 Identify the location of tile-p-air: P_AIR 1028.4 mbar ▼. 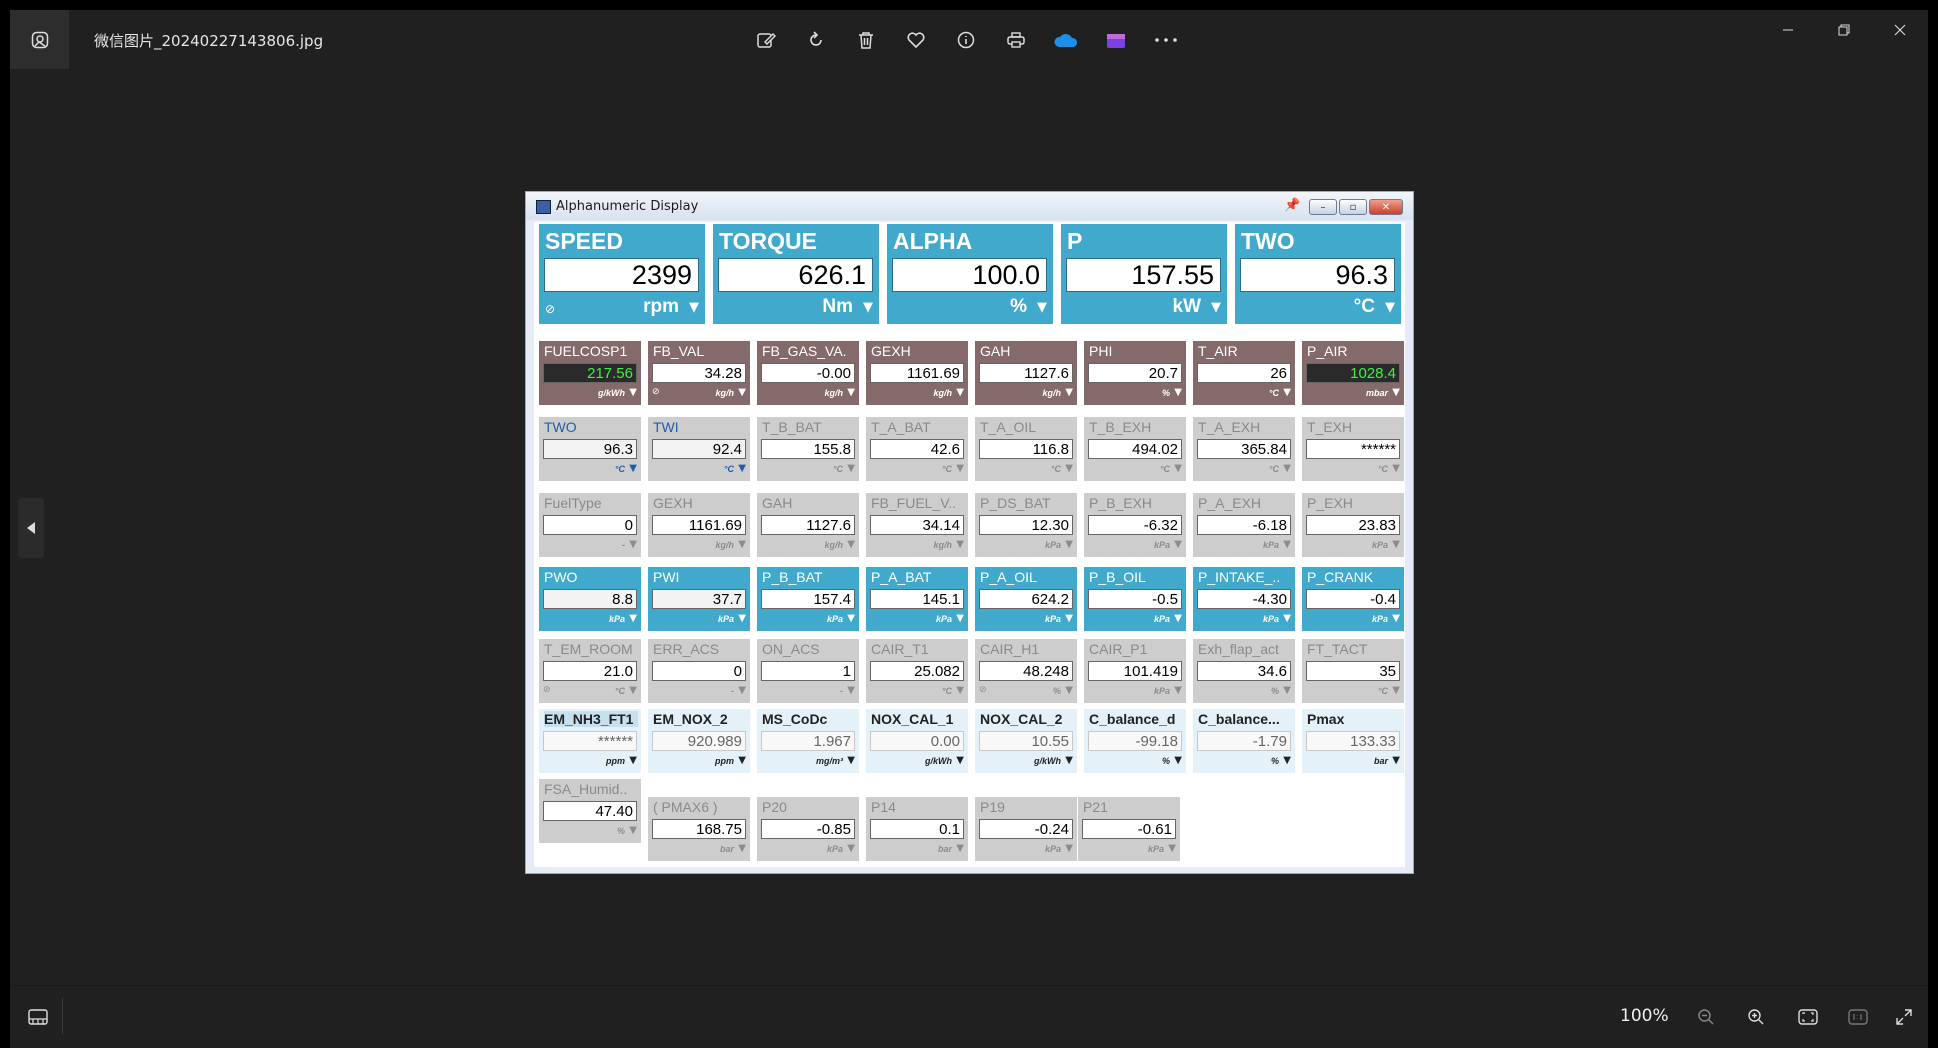
(1353, 373).